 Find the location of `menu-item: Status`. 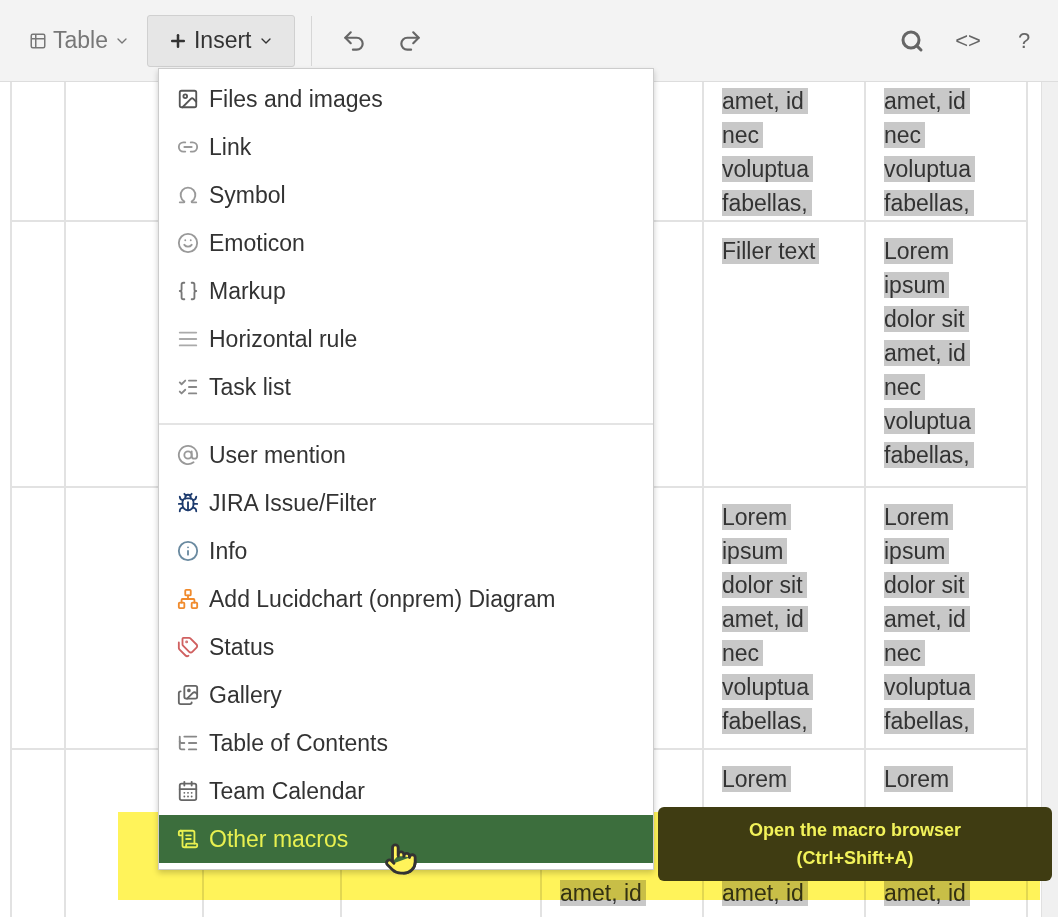

menu-item: Status is located at coordinates (406, 647).